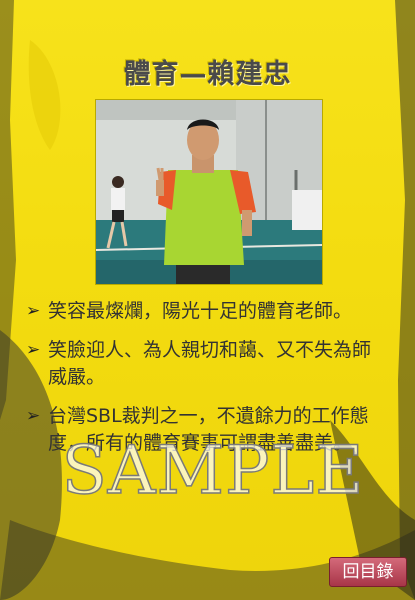  I want to click on list-item: ➢ 笑臉迎人、為人親切和藹、又不失為師威嚴。, so click(206, 364).